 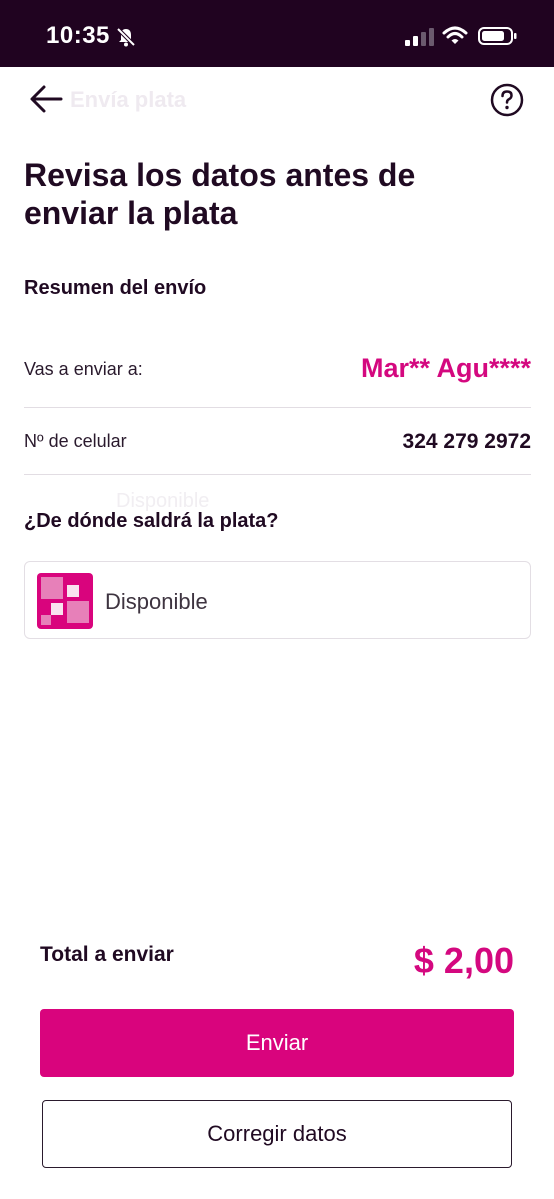 What do you see at coordinates (507, 100) in the screenshot?
I see `help-icon` at bounding box center [507, 100].